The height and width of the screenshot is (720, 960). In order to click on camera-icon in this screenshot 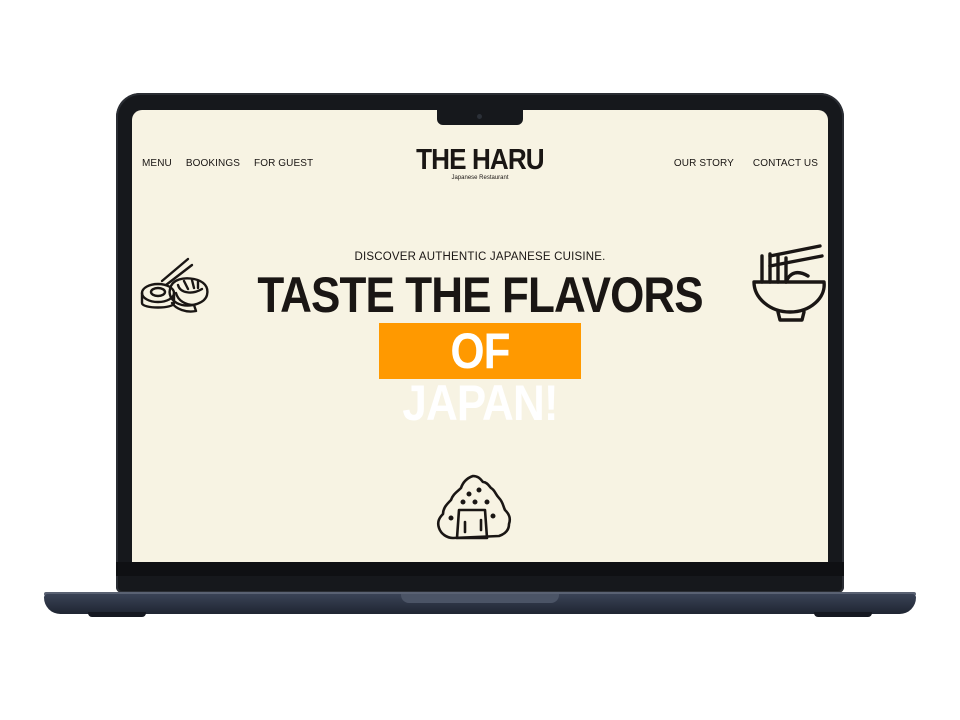, I will do `click(479, 116)`.